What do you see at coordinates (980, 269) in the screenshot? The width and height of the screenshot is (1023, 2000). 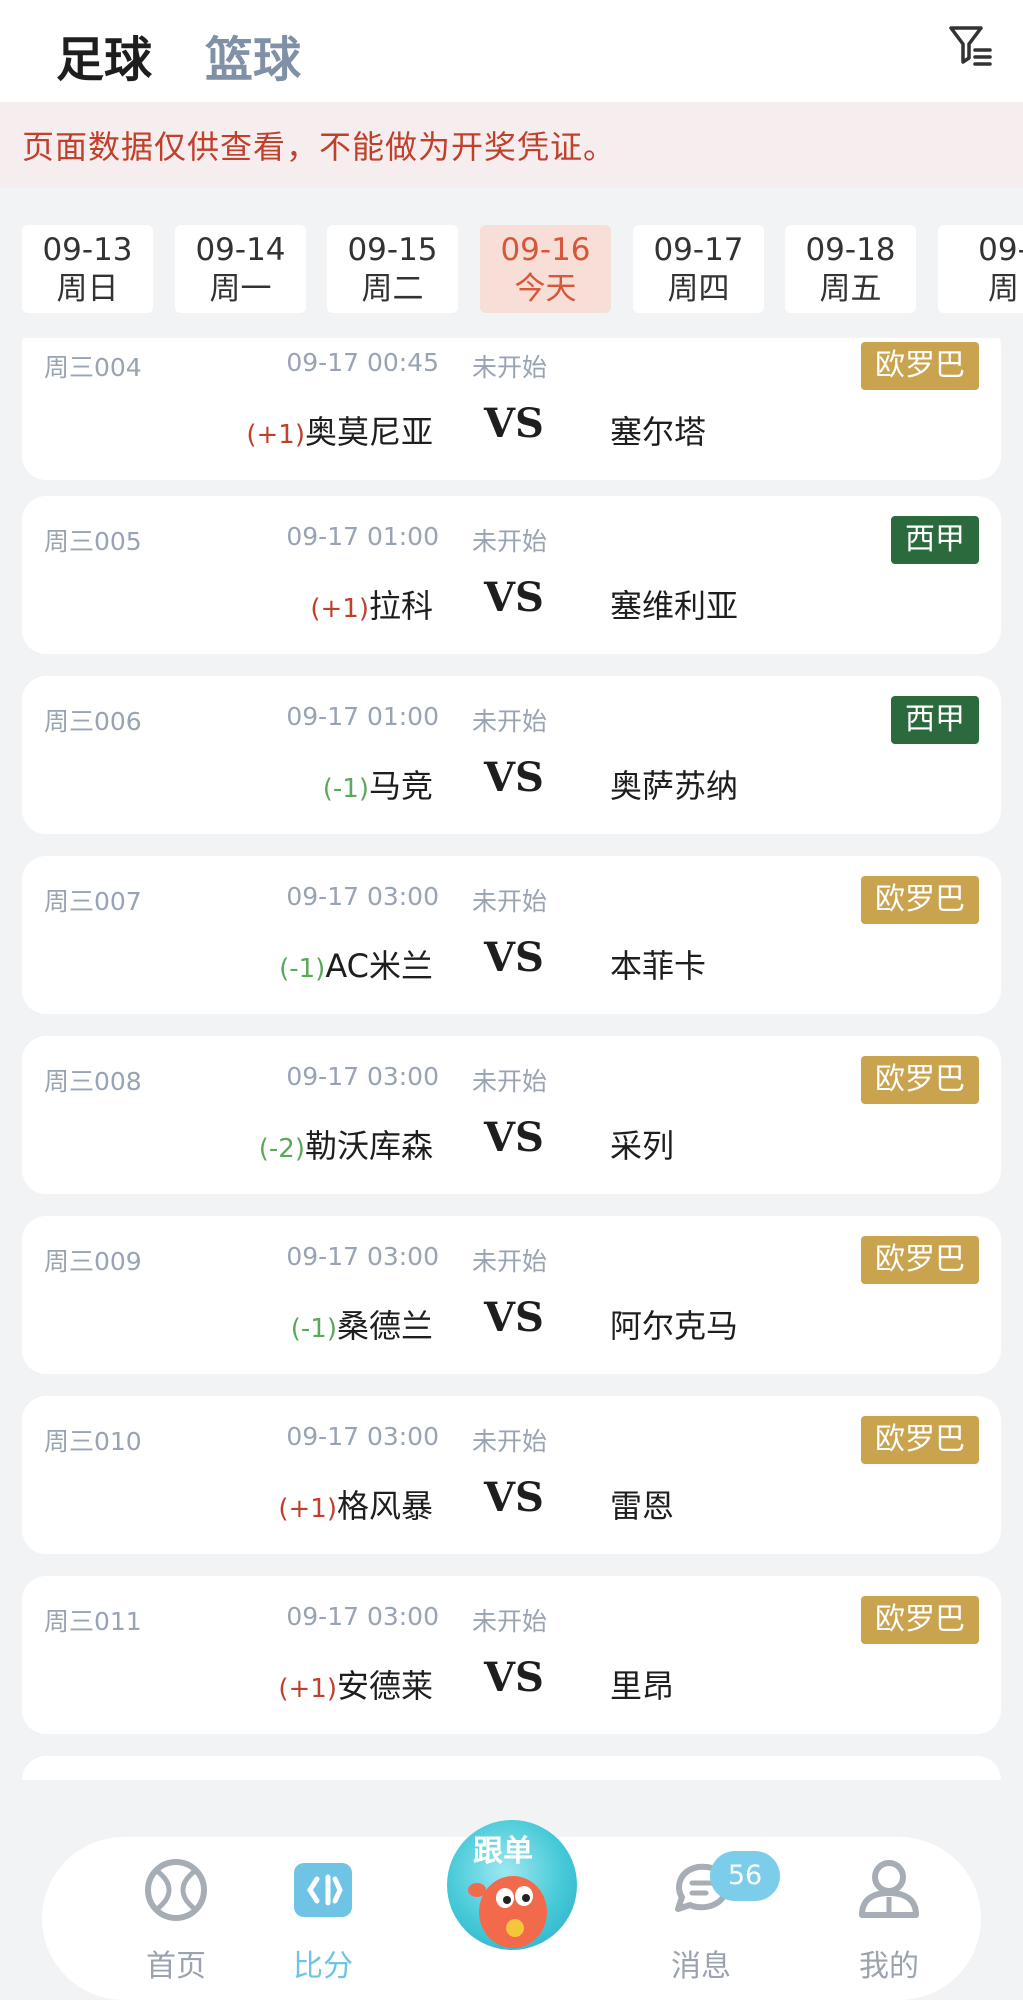 I see `date-chip: 09- 周` at bounding box center [980, 269].